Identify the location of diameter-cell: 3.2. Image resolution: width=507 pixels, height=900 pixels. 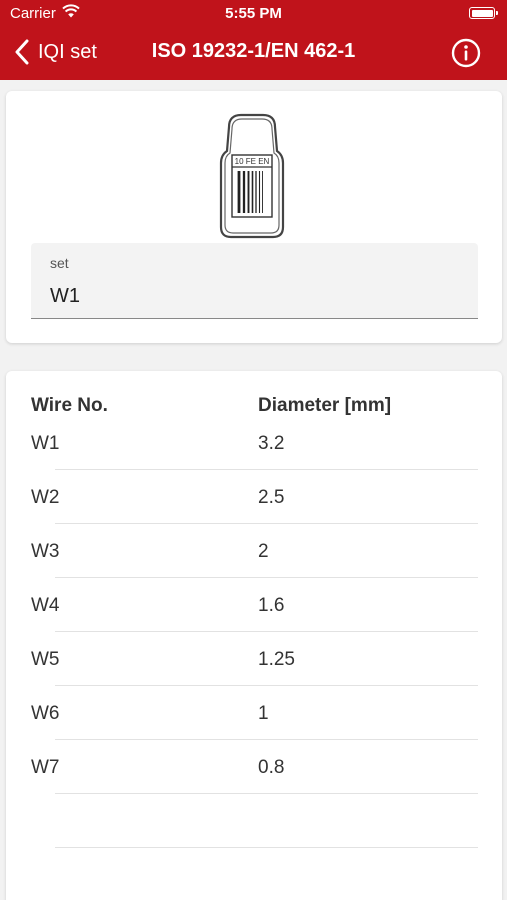
(271, 443).